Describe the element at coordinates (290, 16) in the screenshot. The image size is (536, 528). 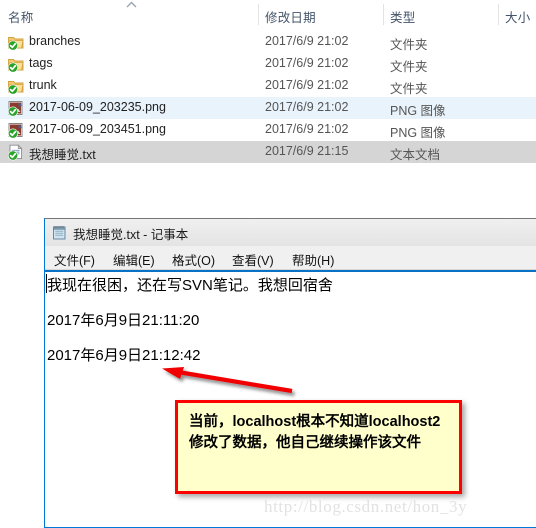
I see `column-header-date-modified: 修改日期` at that location.